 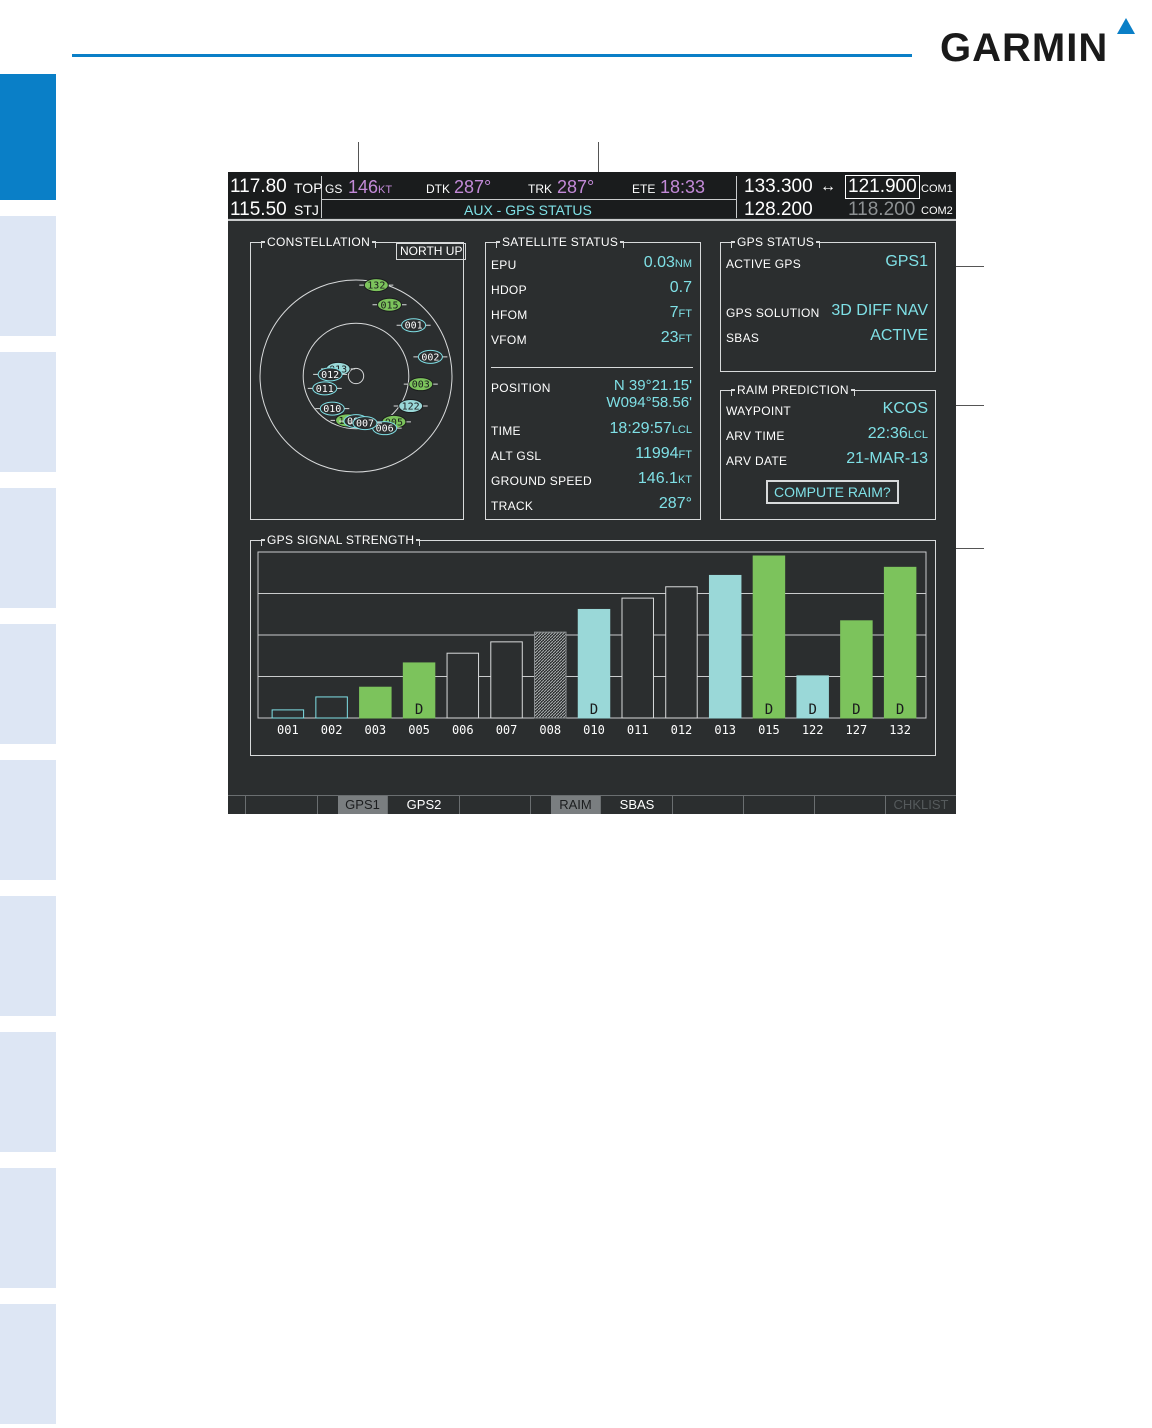 What do you see at coordinates (900, 730) in the screenshot?
I see `signal-bar-label: 132` at bounding box center [900, 730].